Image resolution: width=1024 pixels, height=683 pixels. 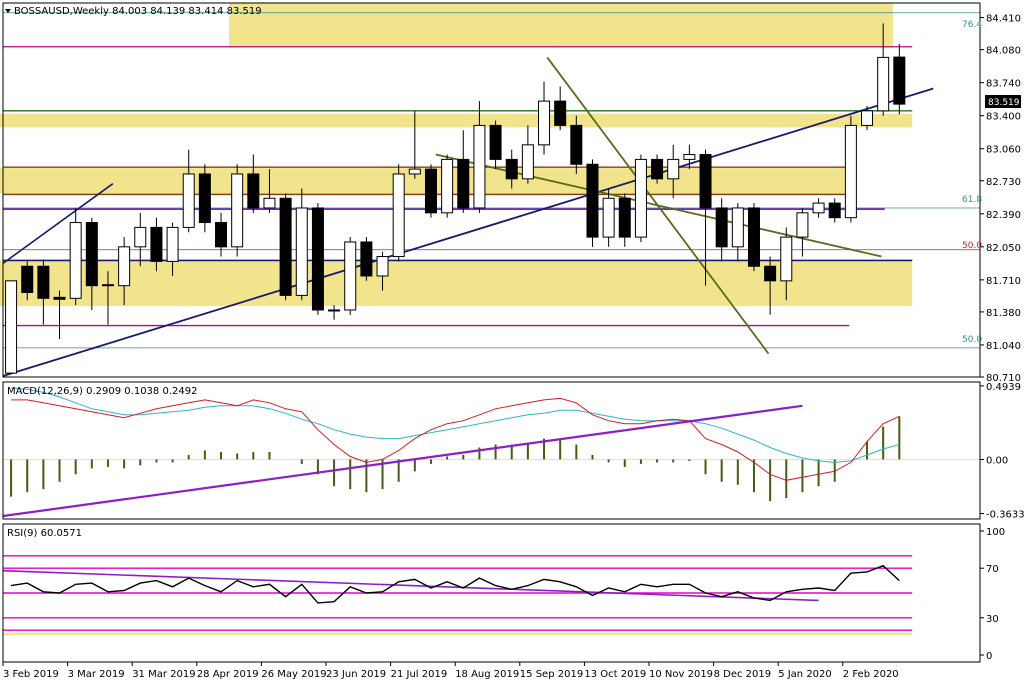 I want to click on time-tick-label: 10 Nov 2019, so click(x=681, y=674).